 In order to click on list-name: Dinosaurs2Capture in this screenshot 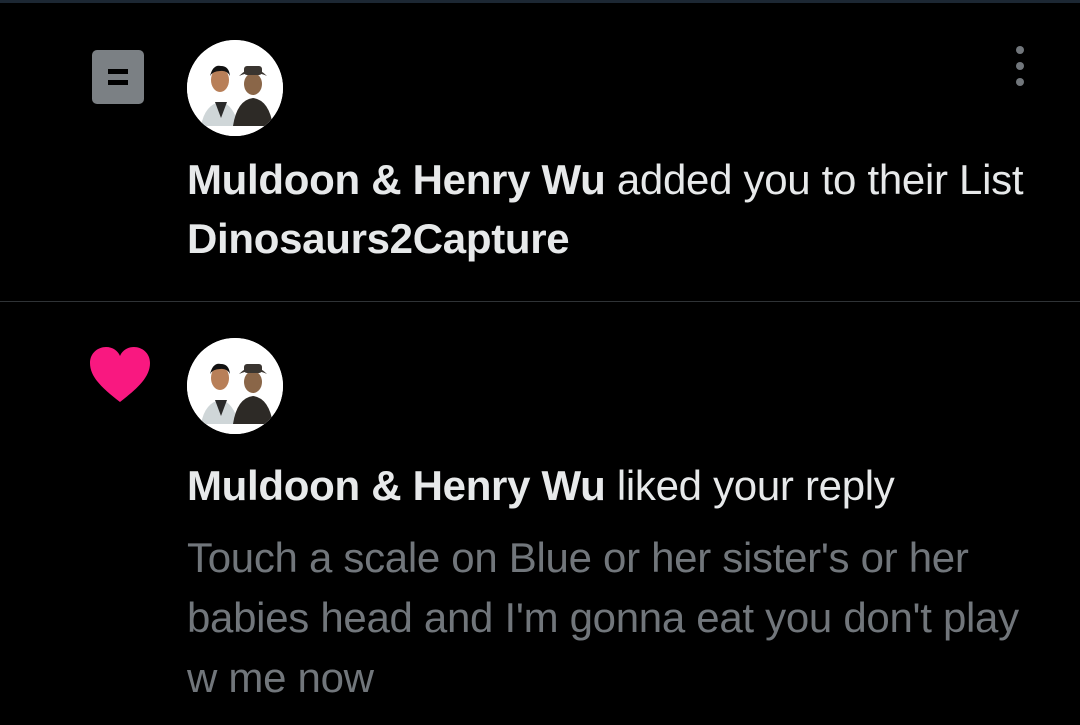, I will do `click(378, 238)`.